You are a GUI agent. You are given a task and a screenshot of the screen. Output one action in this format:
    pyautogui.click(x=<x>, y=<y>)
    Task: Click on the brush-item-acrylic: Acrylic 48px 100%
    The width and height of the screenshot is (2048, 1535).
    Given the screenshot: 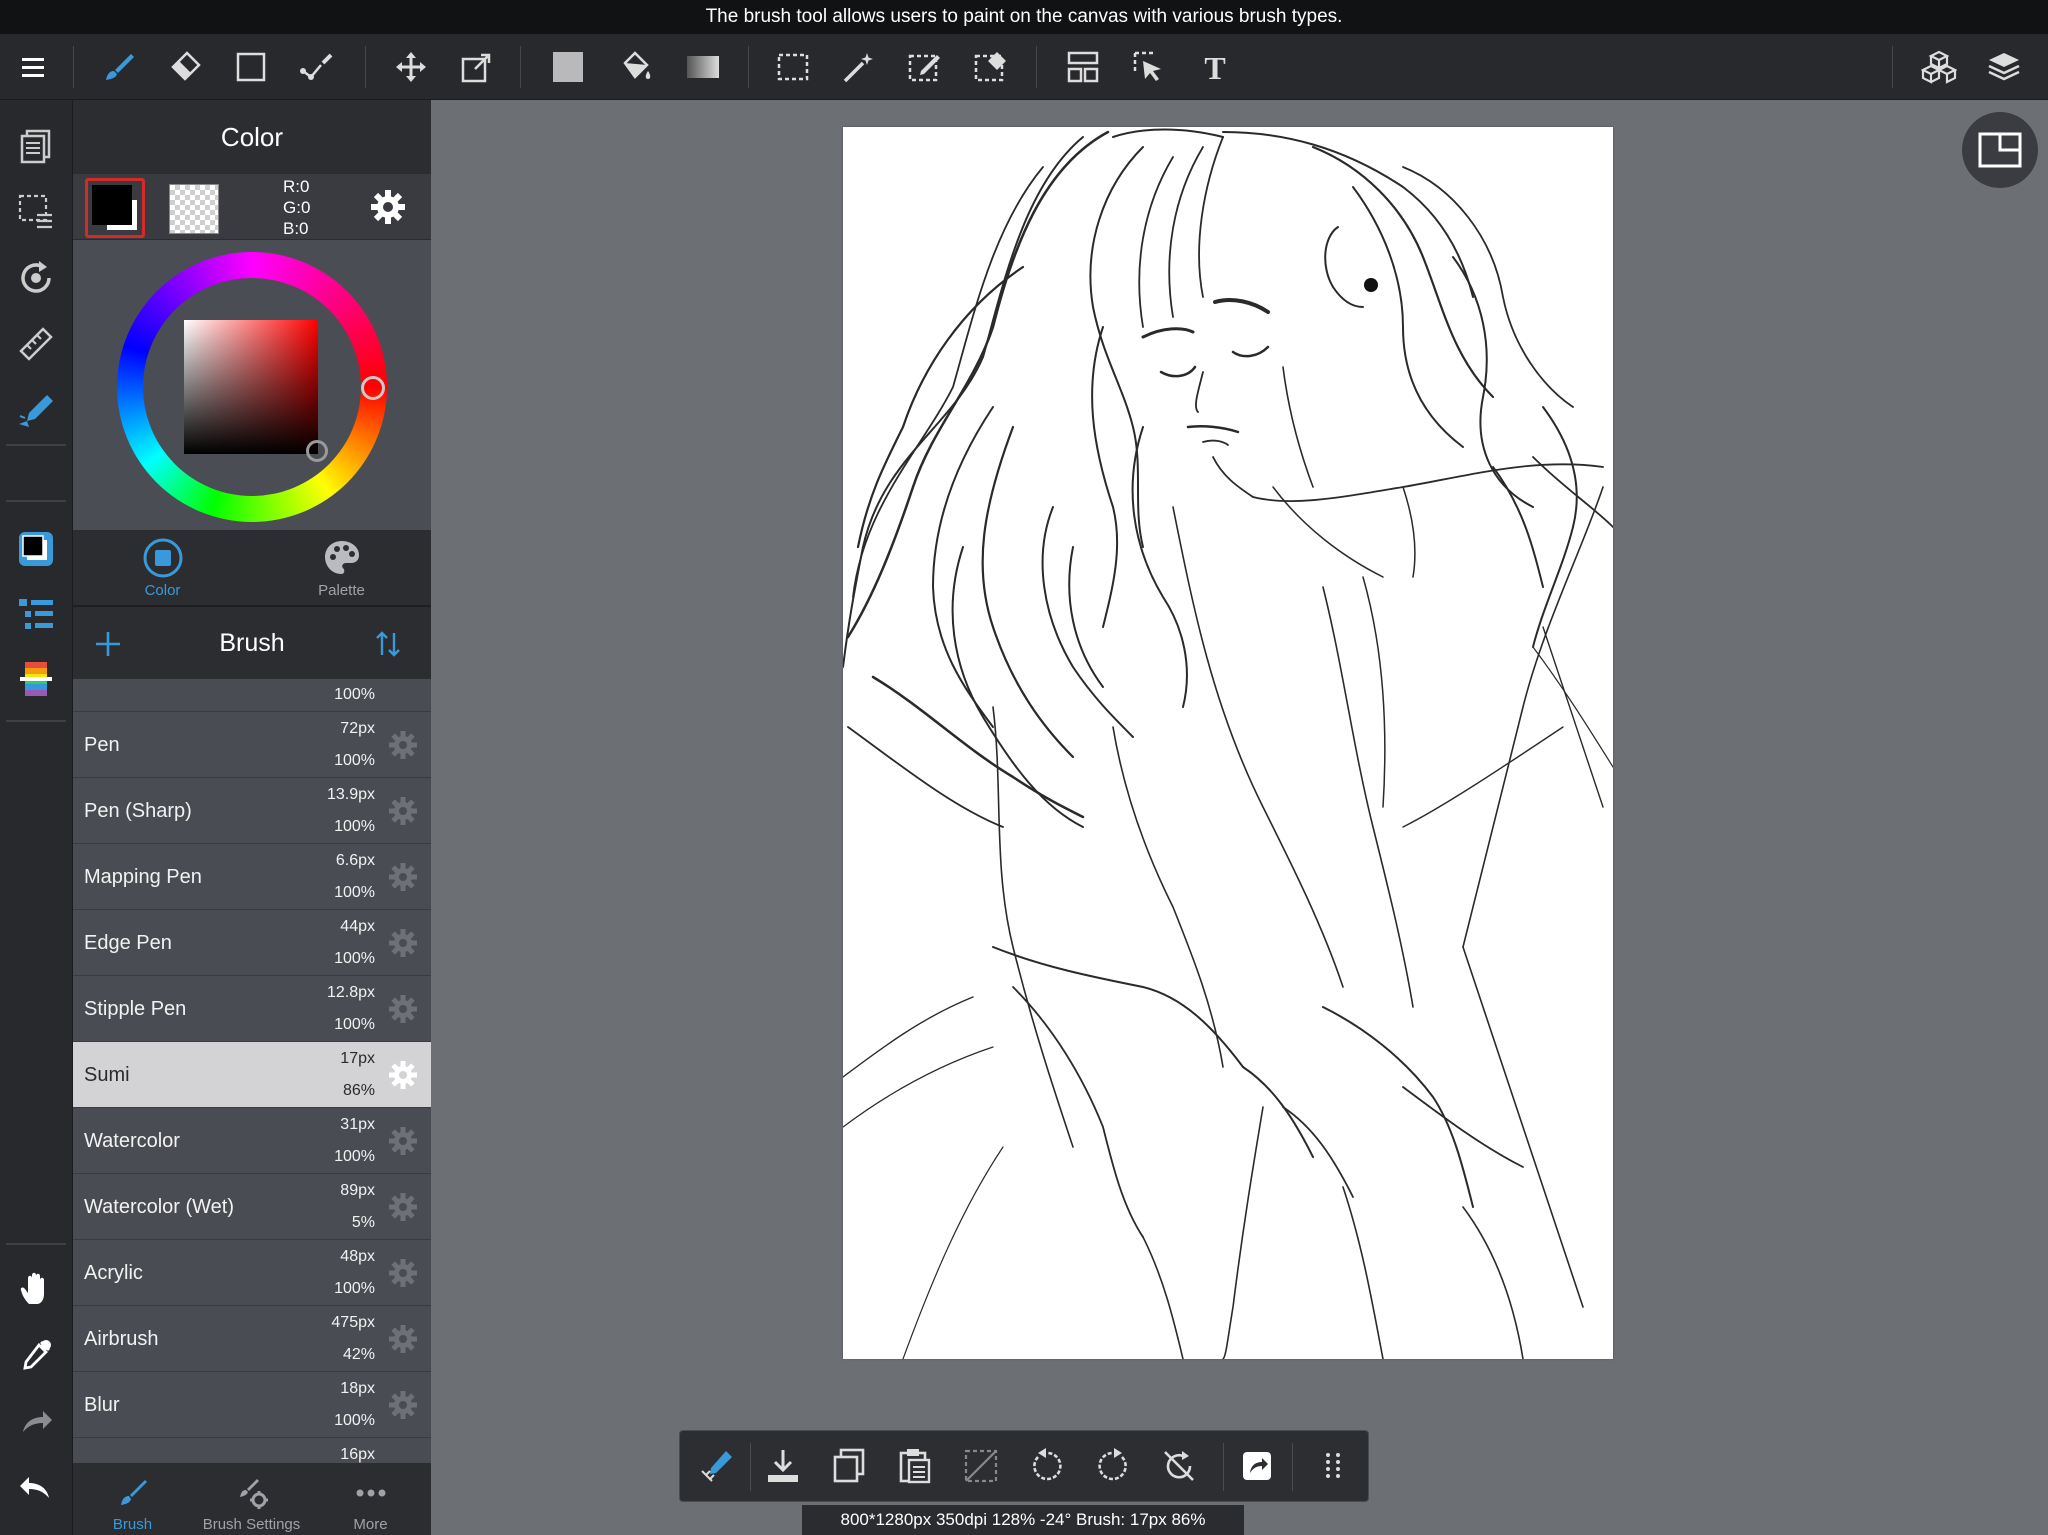 What is the action you would take?
    pyautogui.click(x=252, y=1273)
    